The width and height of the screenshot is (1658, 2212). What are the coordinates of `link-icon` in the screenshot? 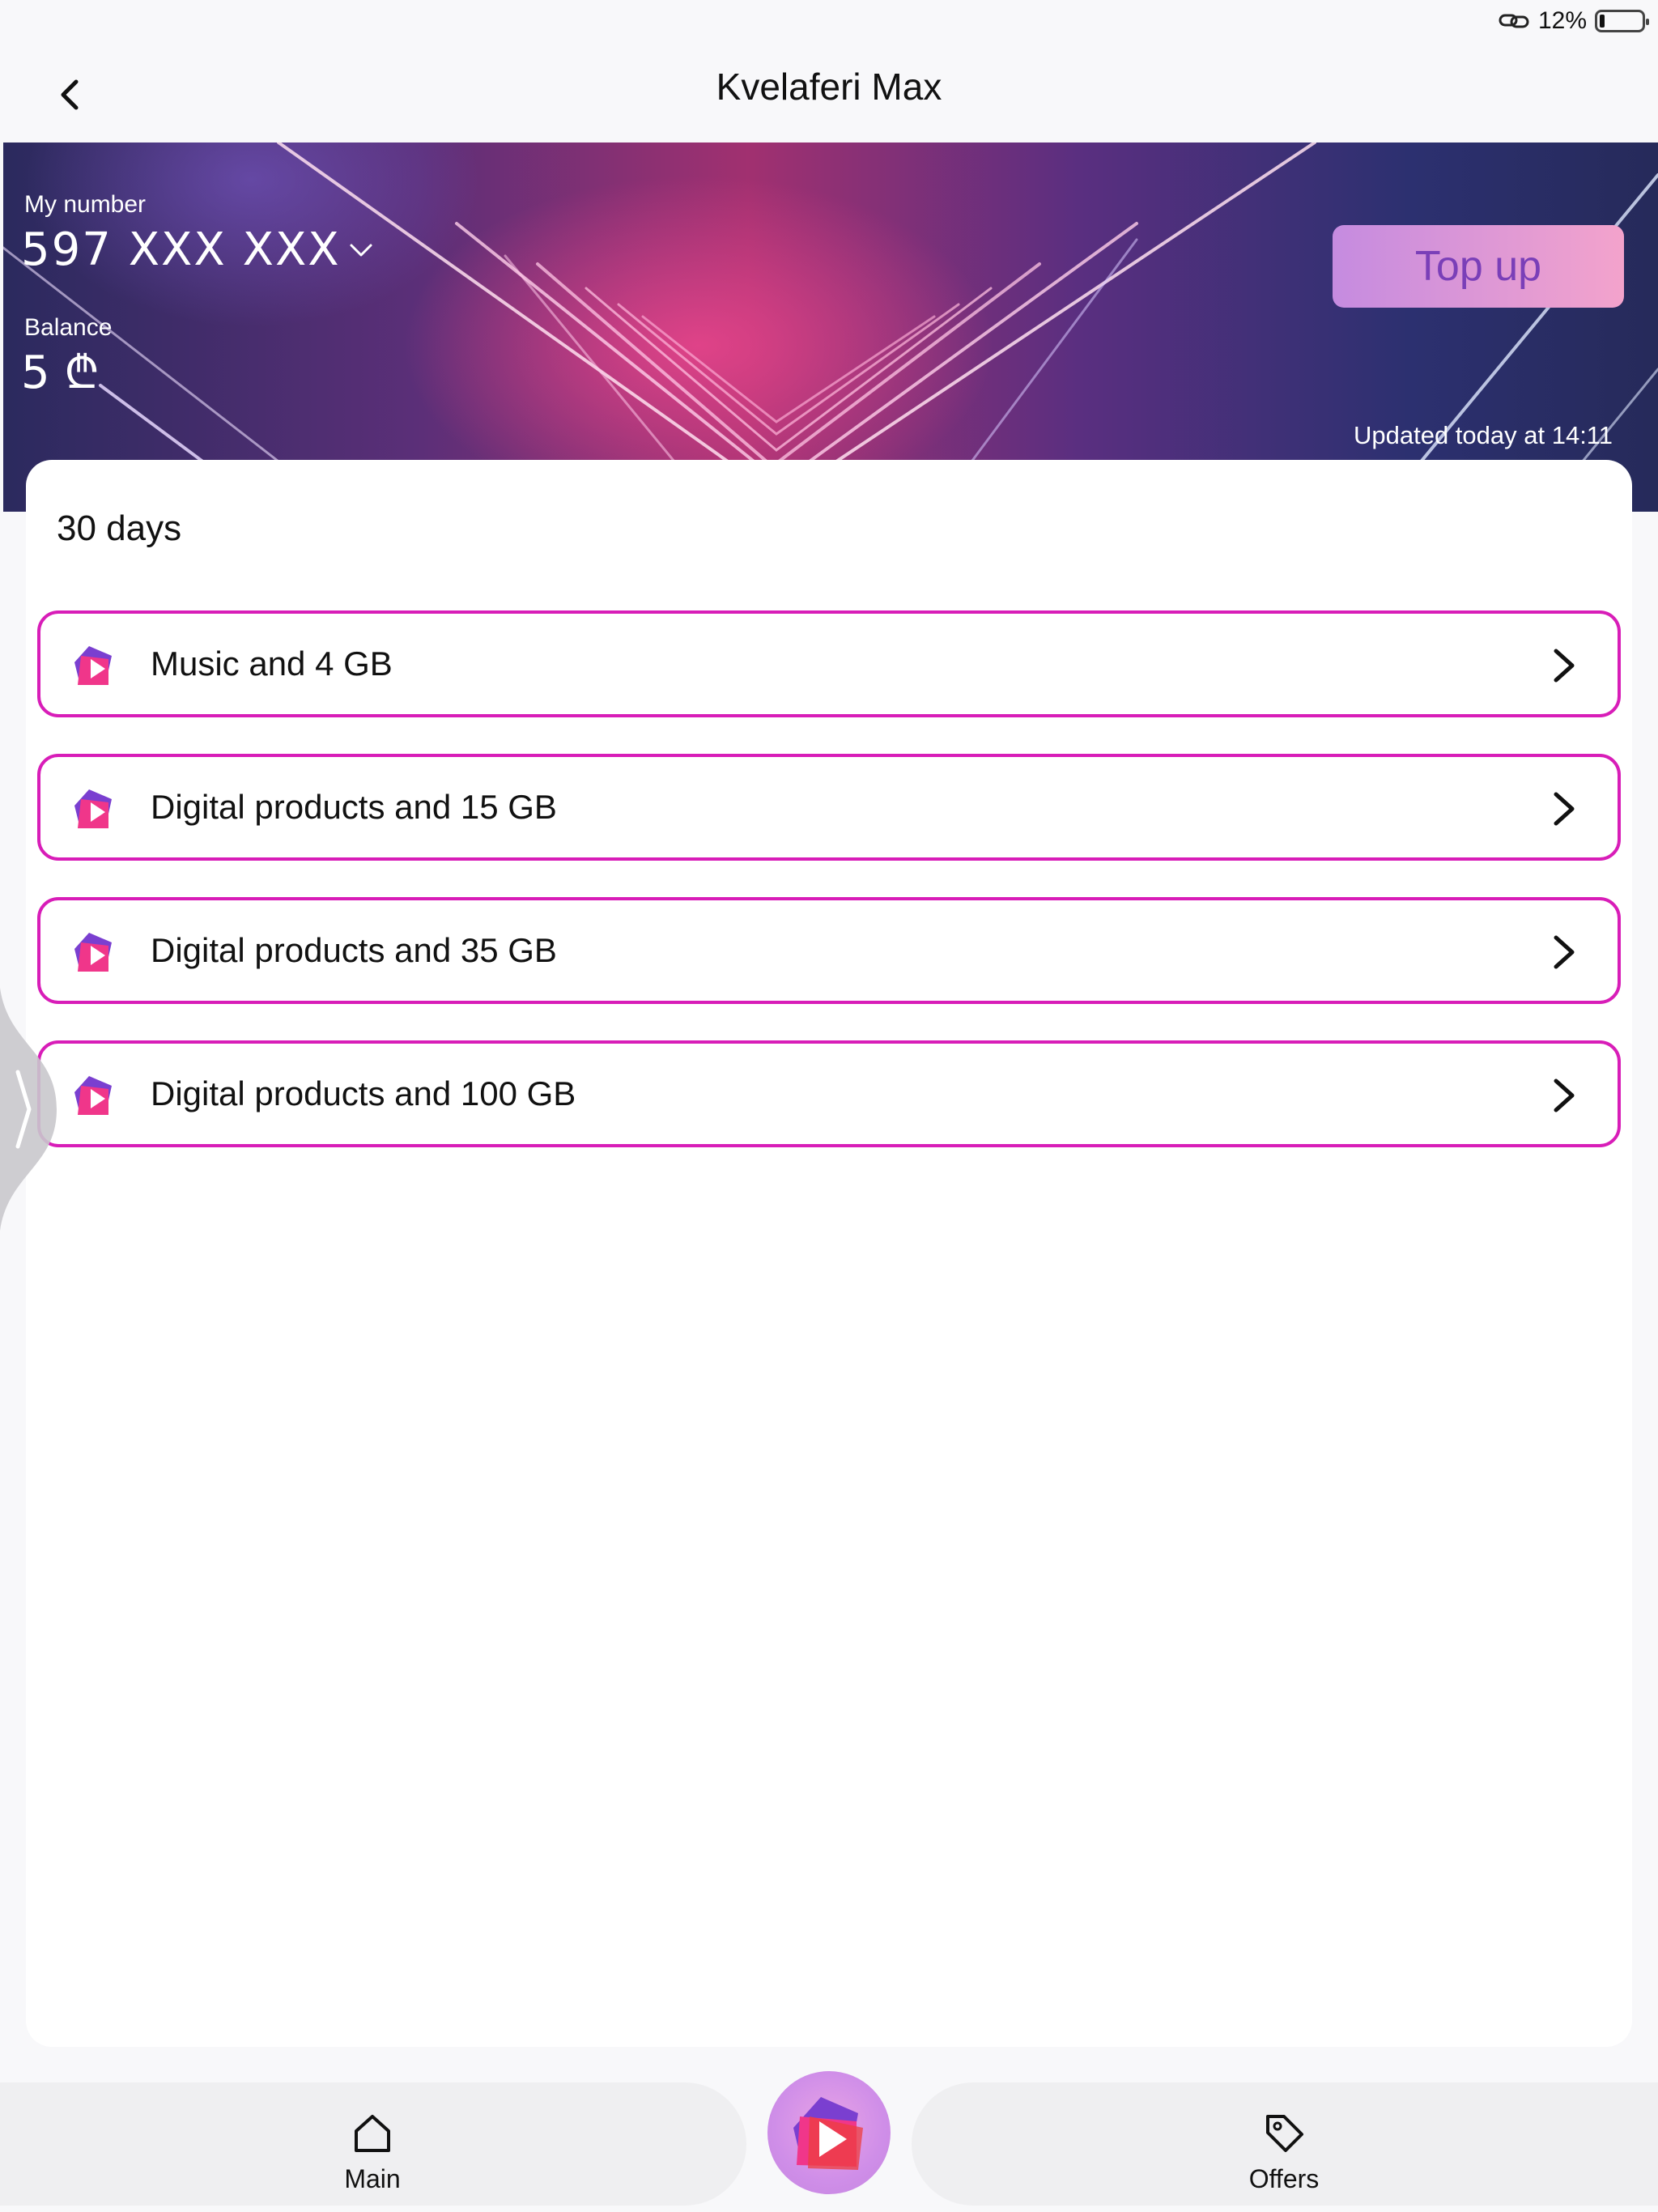 It's located at (1514, 21).